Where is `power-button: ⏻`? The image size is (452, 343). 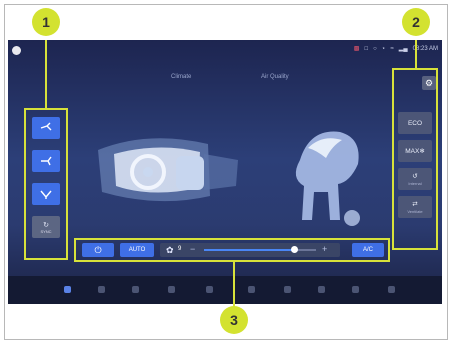
power-button: ⏻ is located at coordinates (98, 250).